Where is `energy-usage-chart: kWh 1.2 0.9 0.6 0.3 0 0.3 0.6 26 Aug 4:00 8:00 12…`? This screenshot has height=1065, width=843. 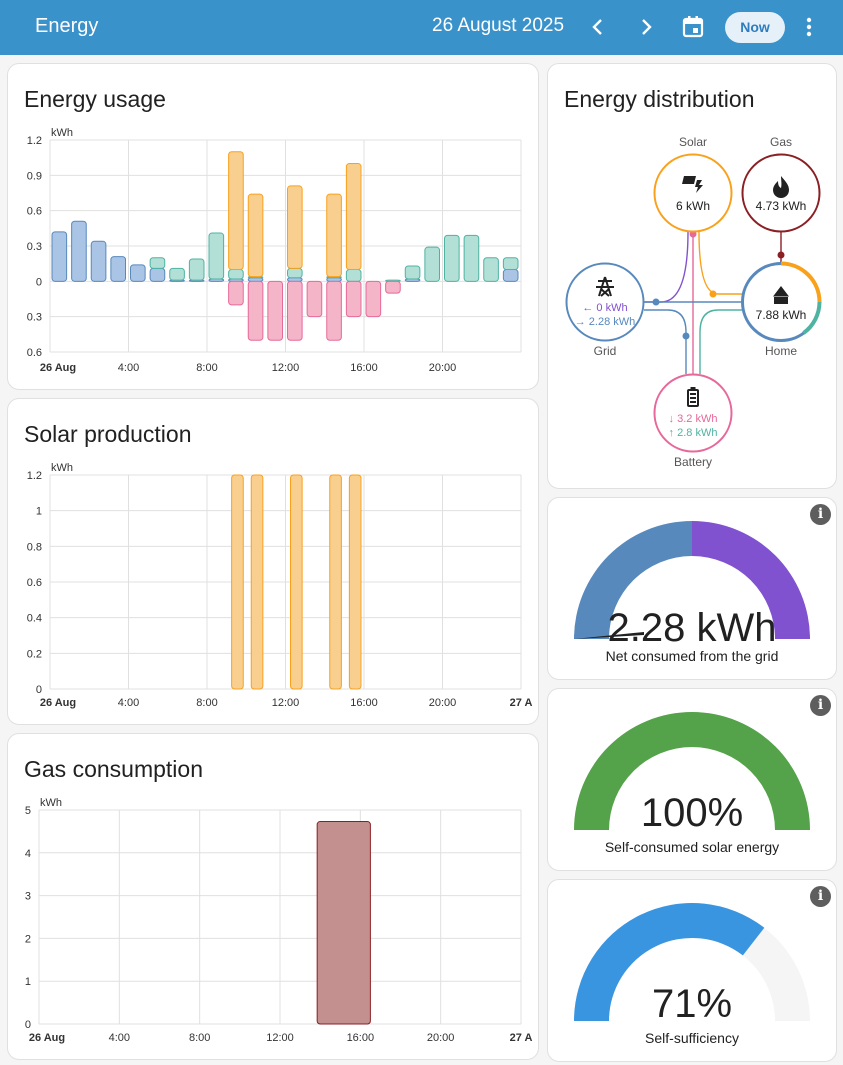
energy-usage-chart: kWh 1.2 0.9 0.6 0.3 0 0.3 0.6 26 Aug 4:00 8:00 12… is located at coordinates (274, 250).